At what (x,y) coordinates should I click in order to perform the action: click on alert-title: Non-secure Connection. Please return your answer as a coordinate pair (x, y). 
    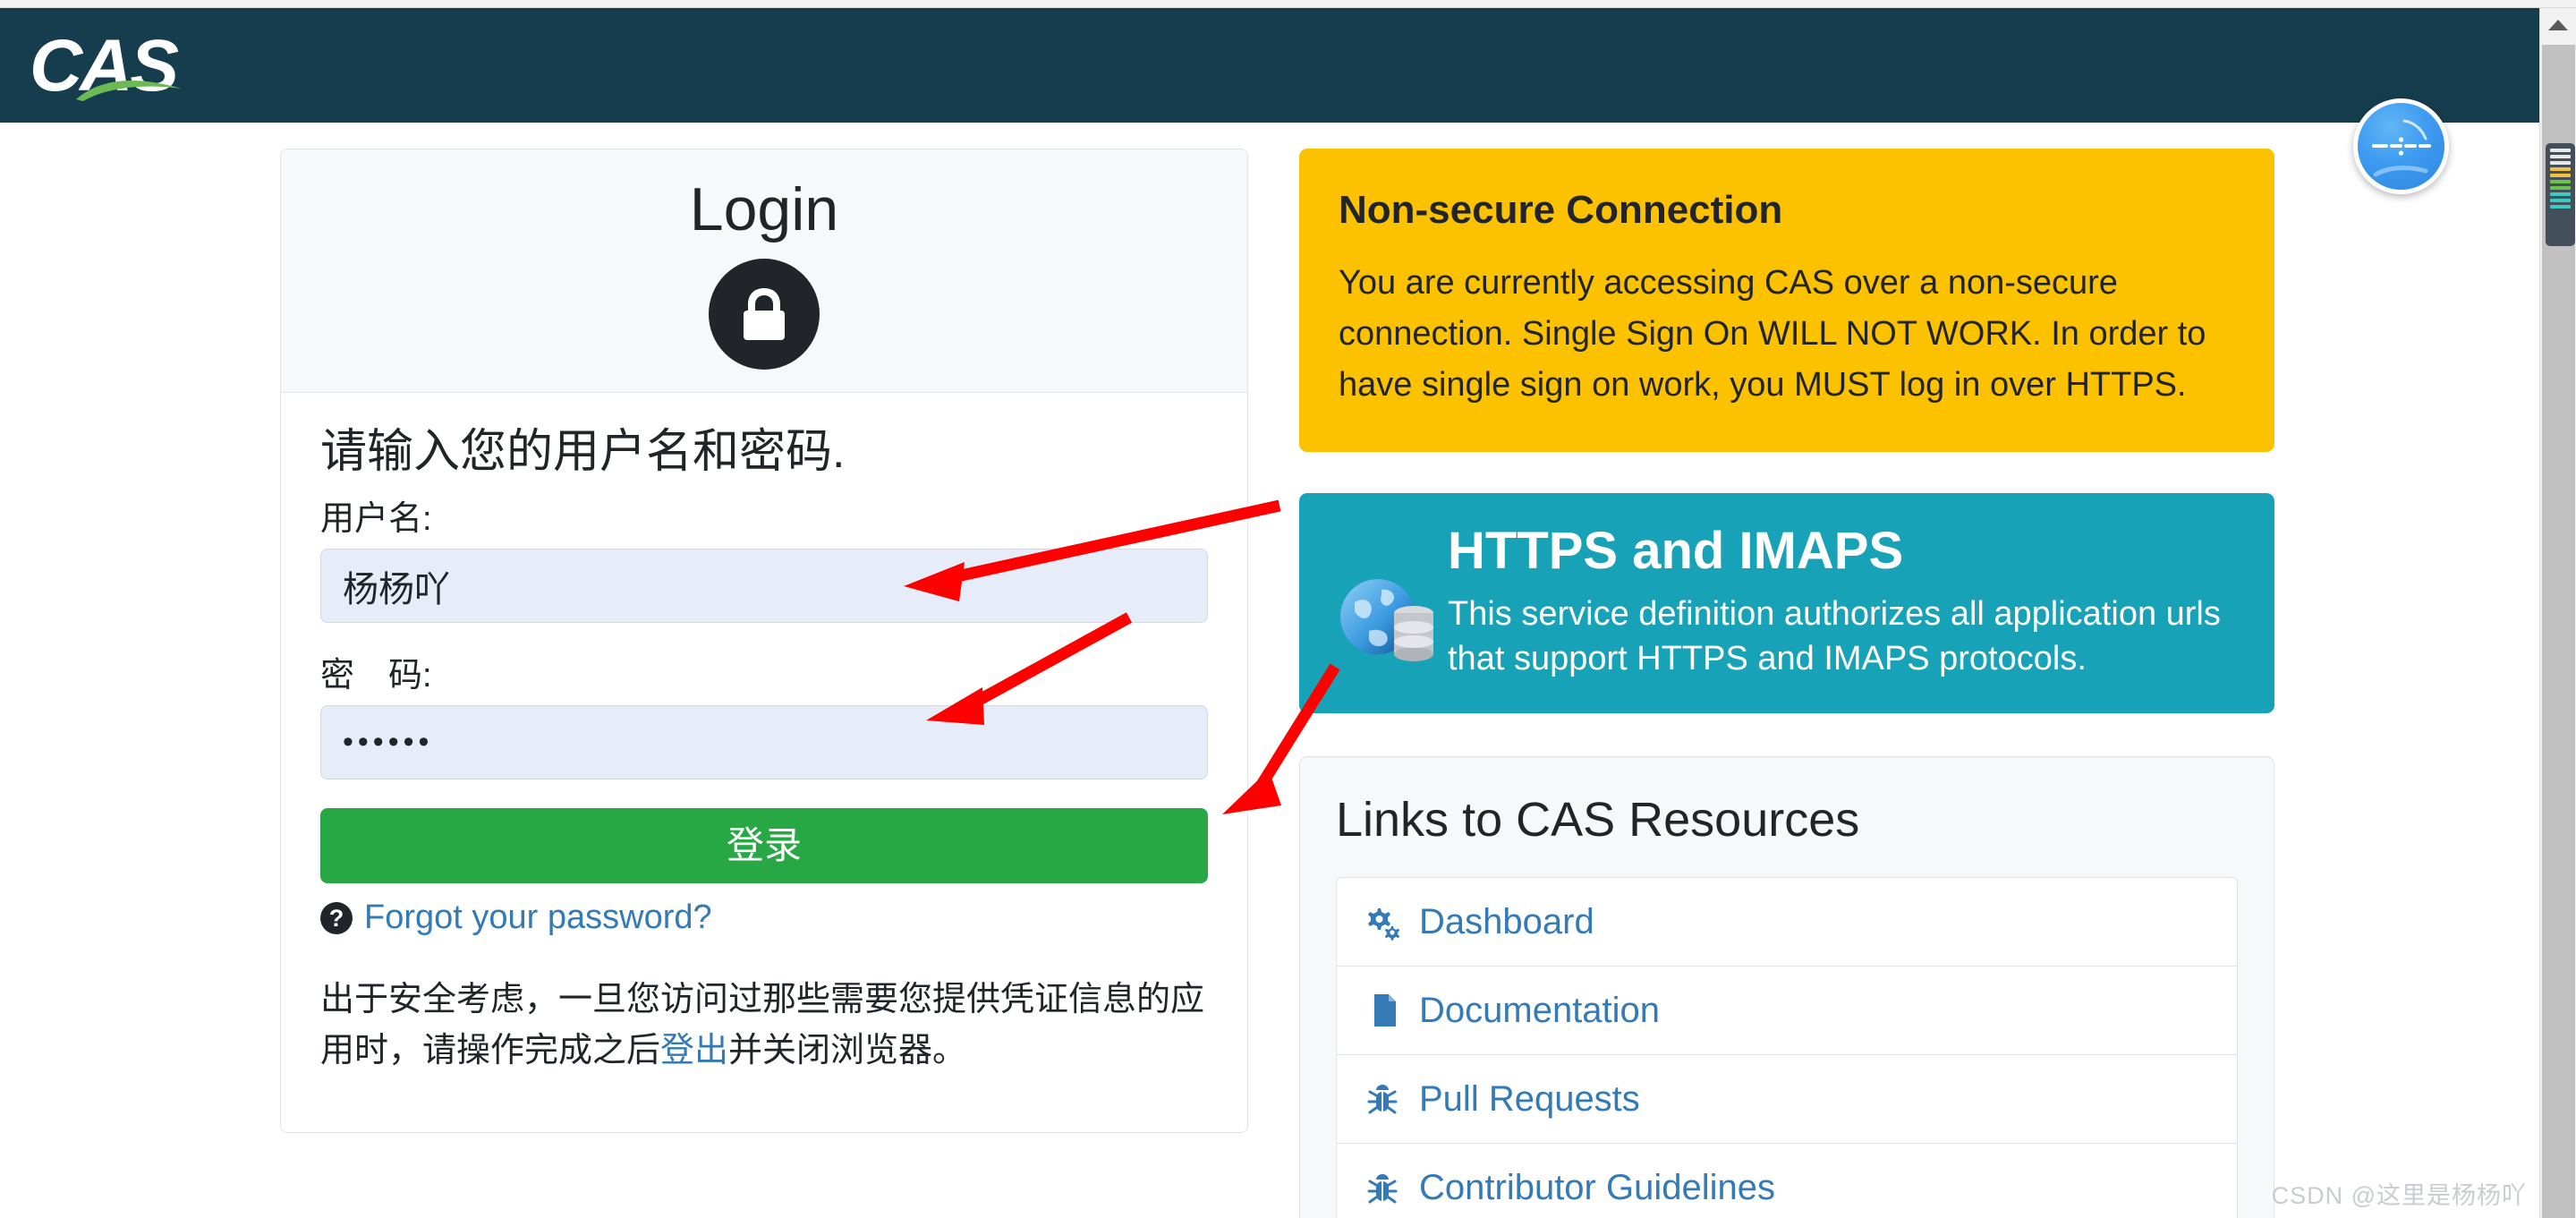
    Looking at the image, I should click on (1561, 210).